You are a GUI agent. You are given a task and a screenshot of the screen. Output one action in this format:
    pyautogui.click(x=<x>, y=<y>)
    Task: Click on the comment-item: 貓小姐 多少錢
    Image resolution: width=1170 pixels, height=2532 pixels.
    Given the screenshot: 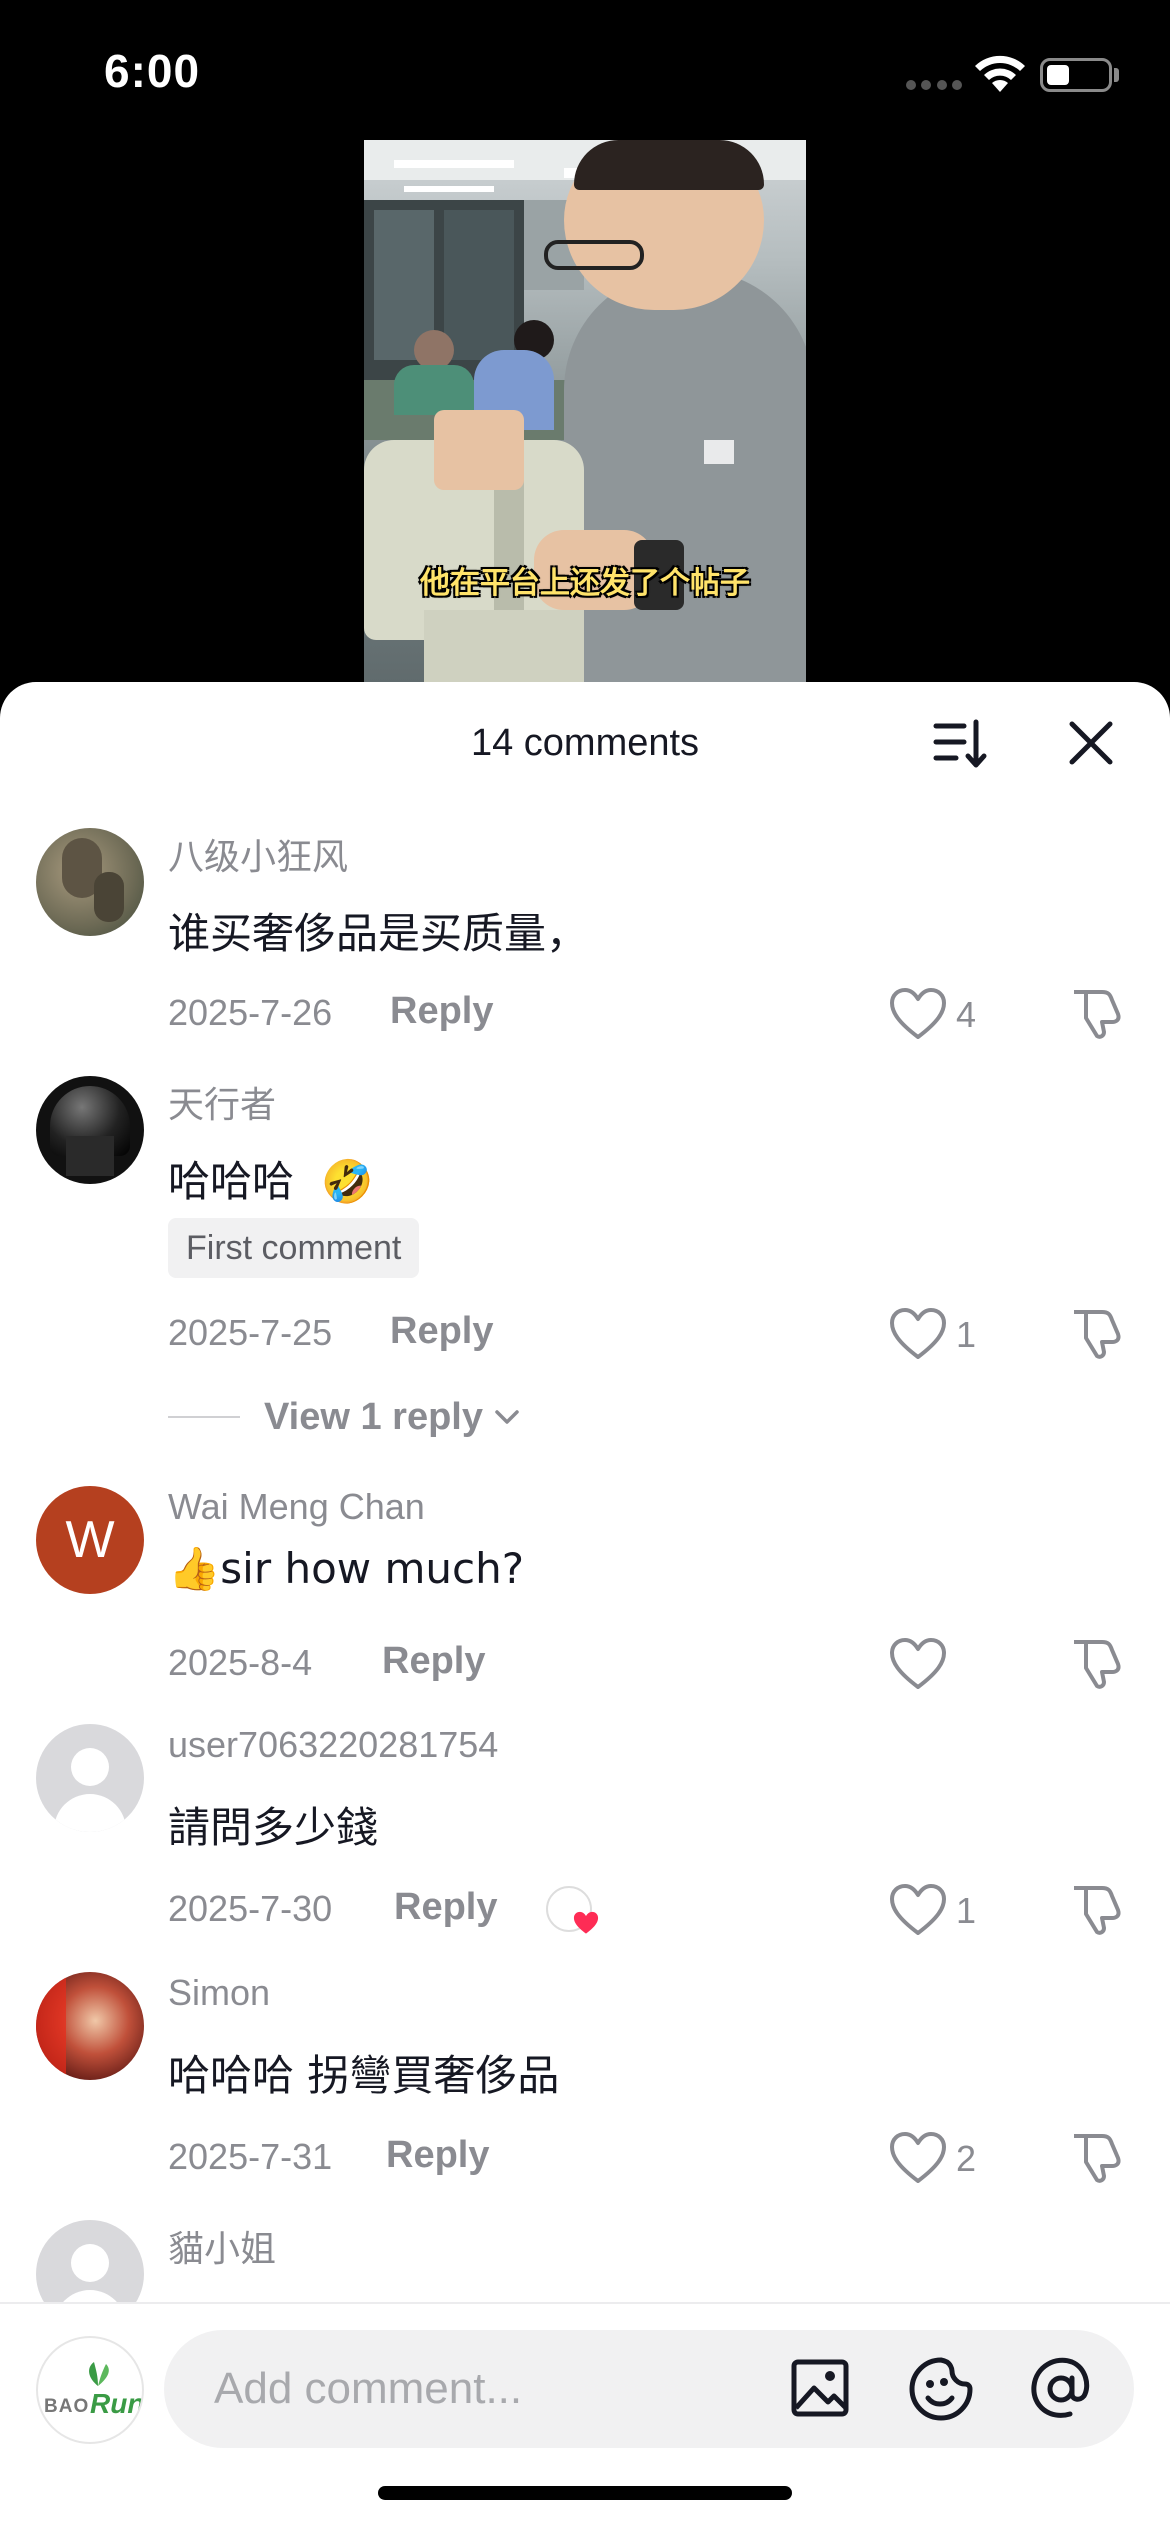 What is the action you would take?
    pyautogui.click(x=585, y=2262)
    